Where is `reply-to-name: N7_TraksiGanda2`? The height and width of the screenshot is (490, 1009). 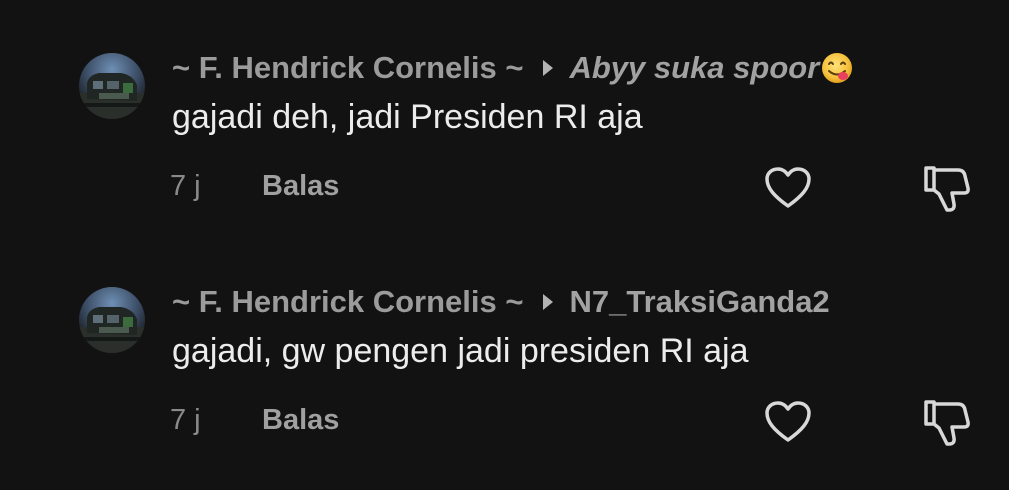
reply-to-name: N7_TraksiGanda2 is located at coordinates (699, 302).